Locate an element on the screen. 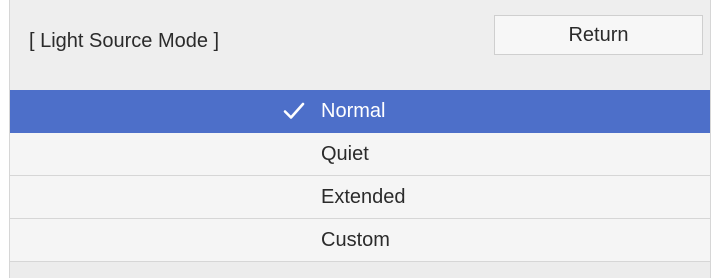 This screenshot has width=722, height=278. checkmark-icon is located at coordinates (294, 110).